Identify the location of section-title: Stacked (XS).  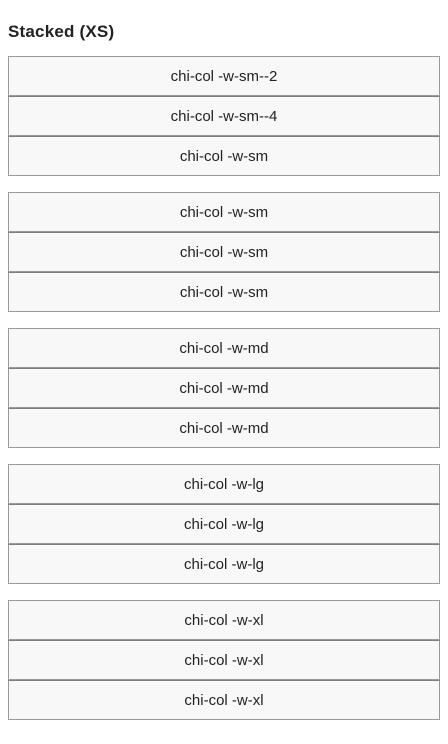
(61, 31).